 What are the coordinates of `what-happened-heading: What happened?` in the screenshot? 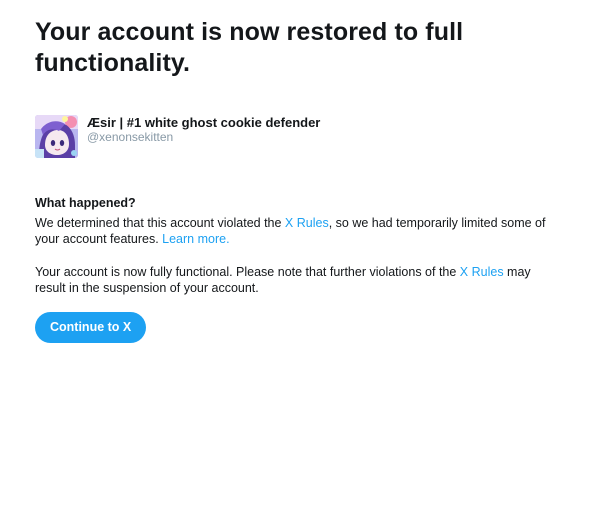 It's located at (85, 203).